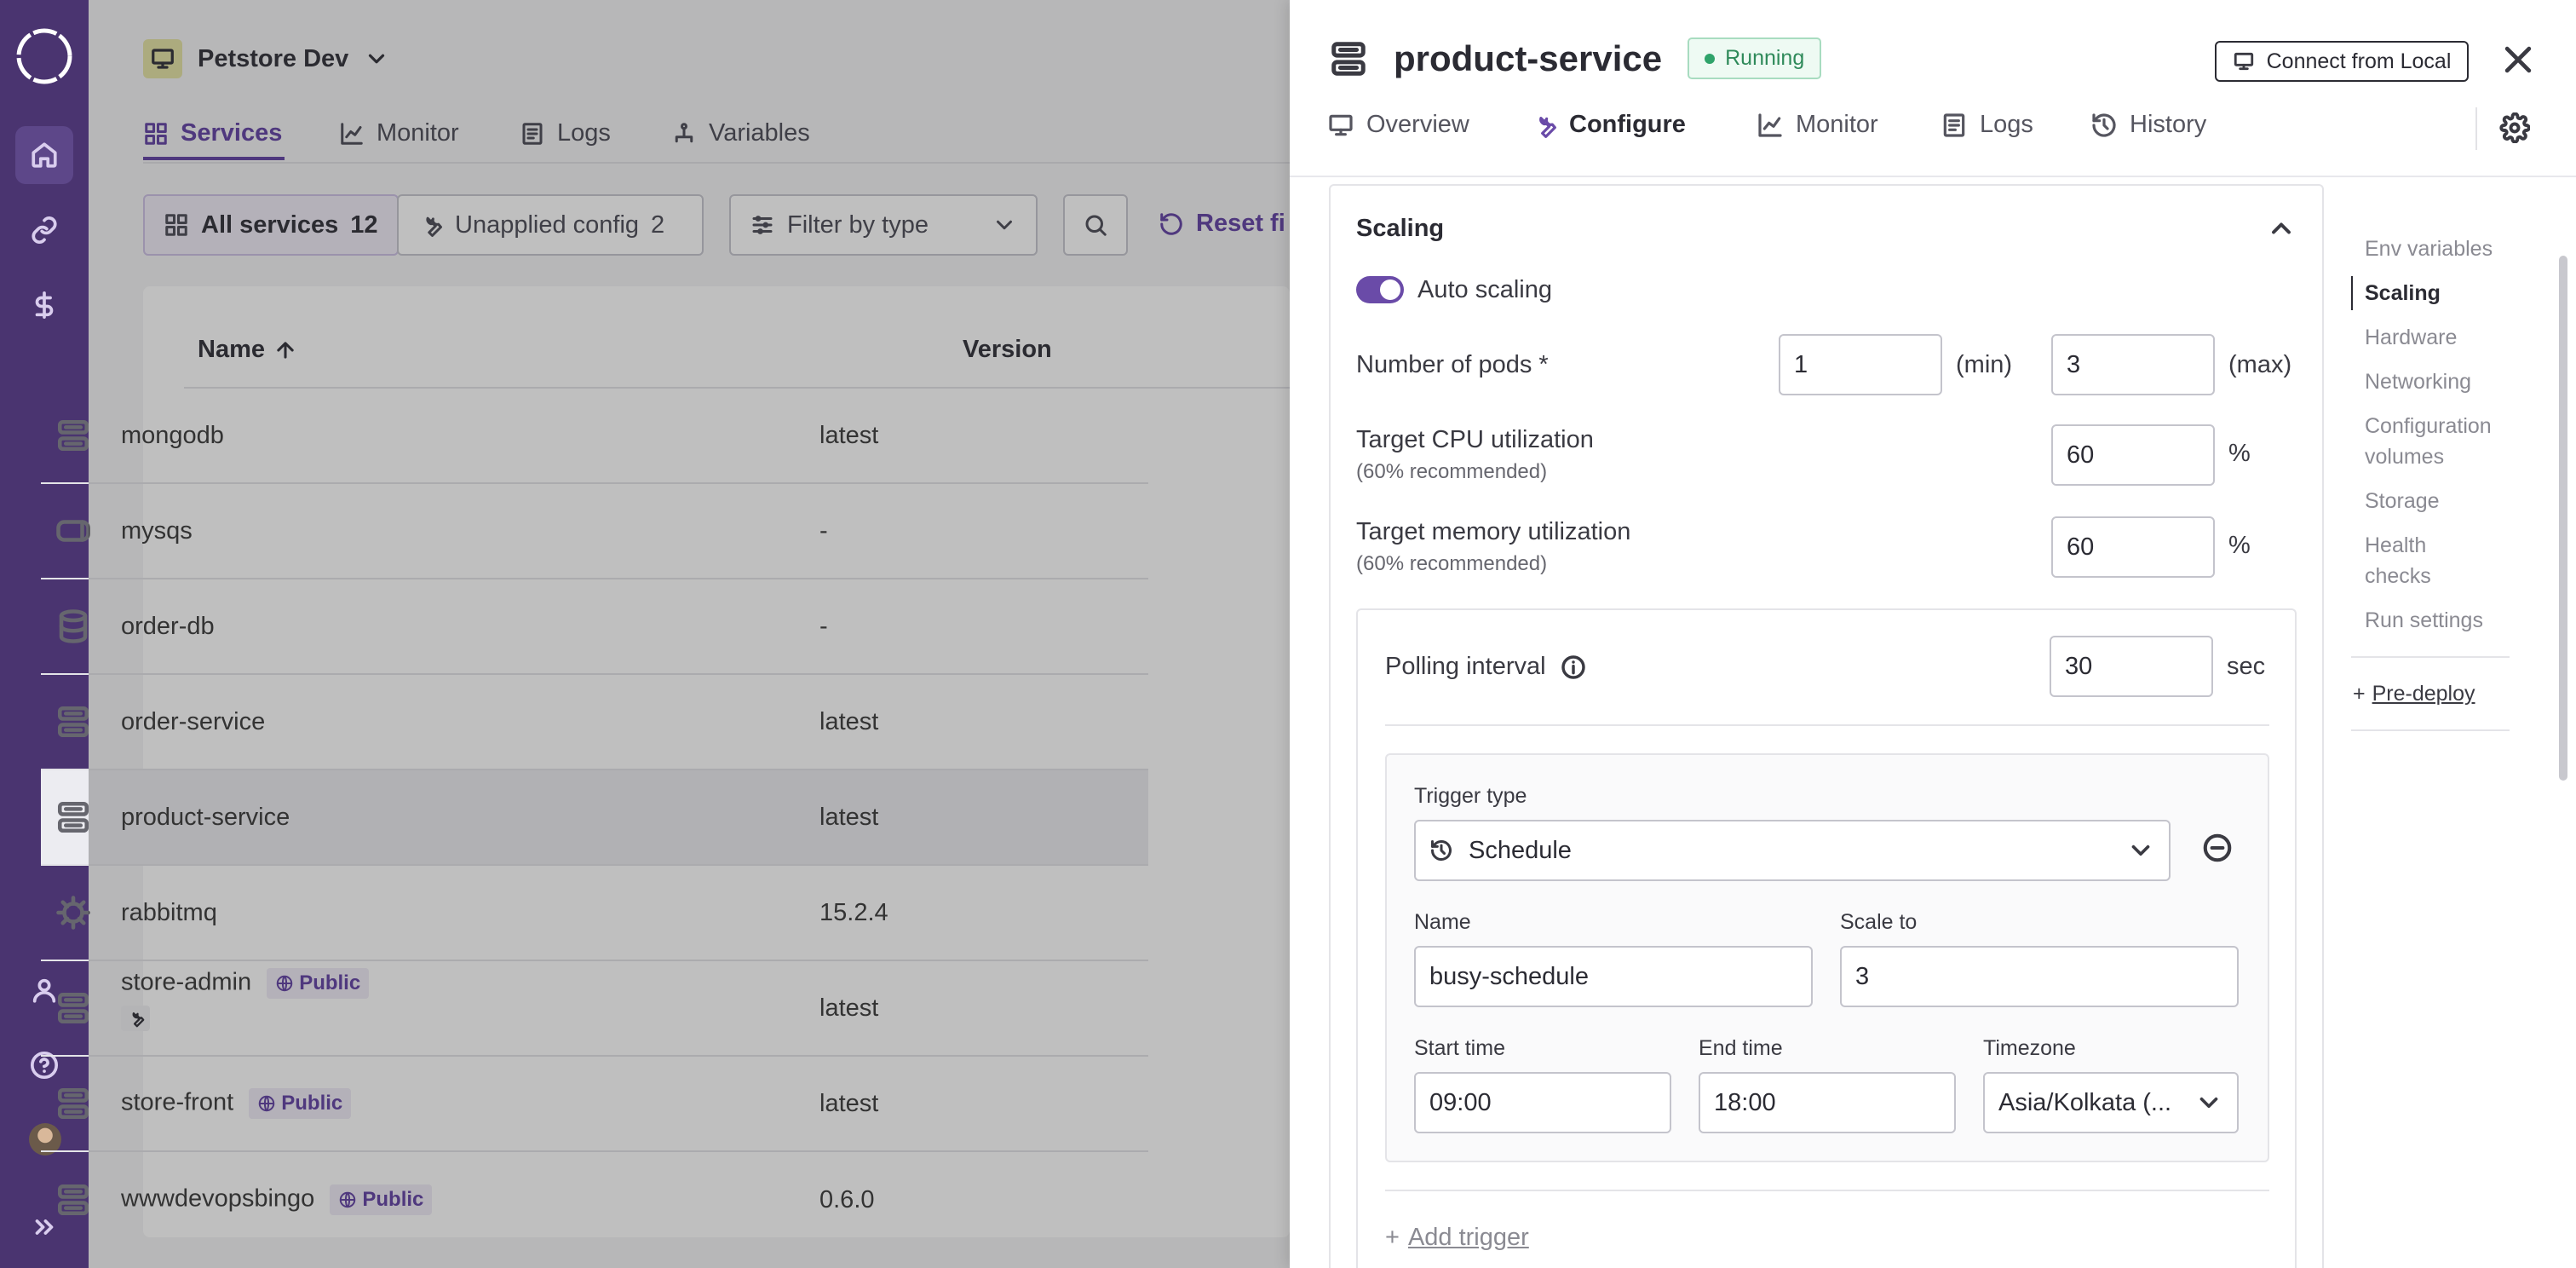  I want to click on connect-from-local-button: Connect from Local, so click(2342, 61).